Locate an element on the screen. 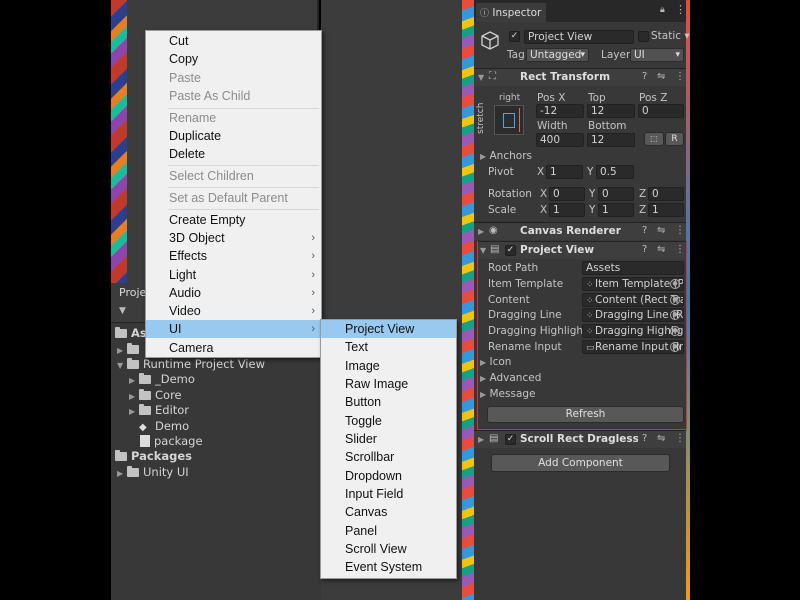 The width and height of the screenshot is (800, 600). submenu-item-project-view: Project View is located at coordinates (388, 329).